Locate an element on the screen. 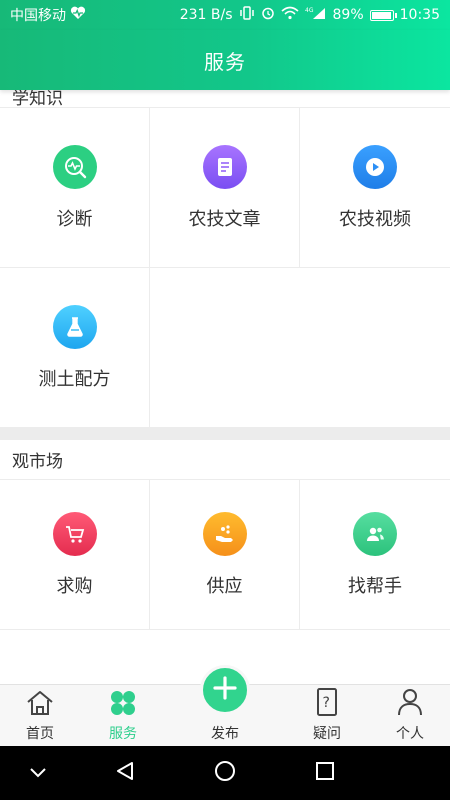 Image resolution: width=450 pixels, height=800 pixels. nav-question-label: 疑问 is located at coordinates (327, 734).